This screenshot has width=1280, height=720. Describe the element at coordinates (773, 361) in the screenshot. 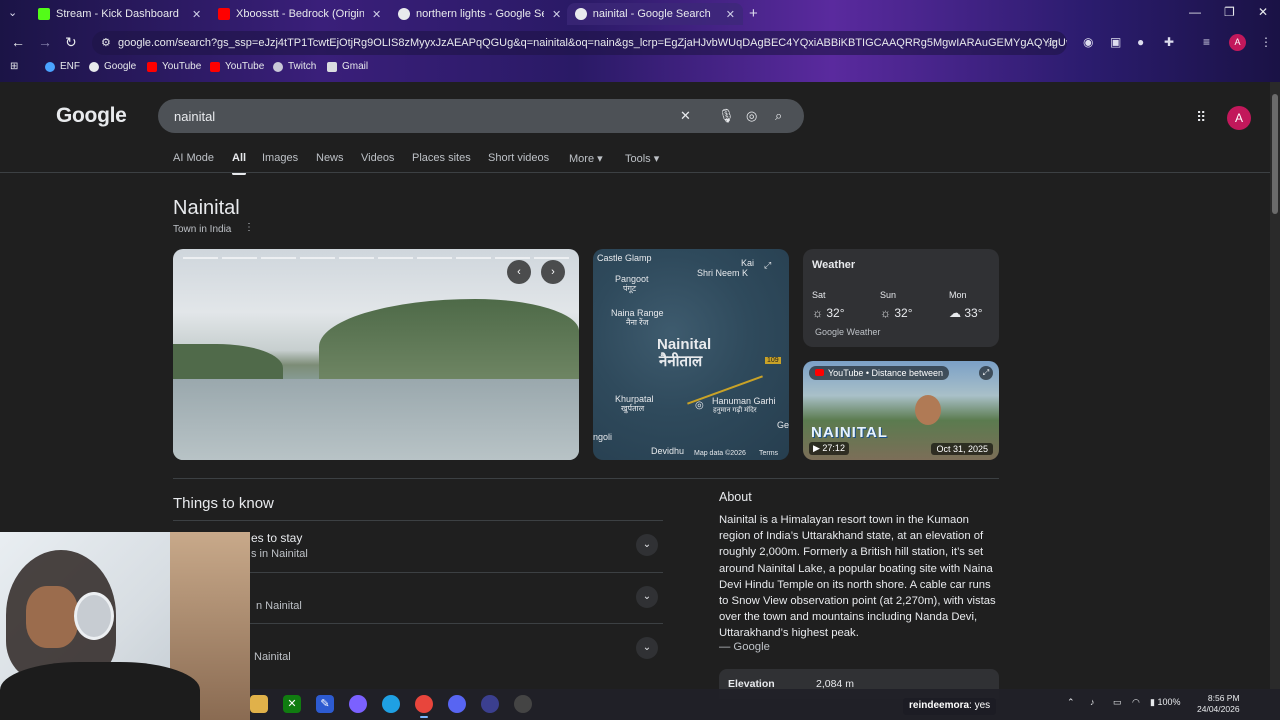

I see `road-badge: 109` at that location.